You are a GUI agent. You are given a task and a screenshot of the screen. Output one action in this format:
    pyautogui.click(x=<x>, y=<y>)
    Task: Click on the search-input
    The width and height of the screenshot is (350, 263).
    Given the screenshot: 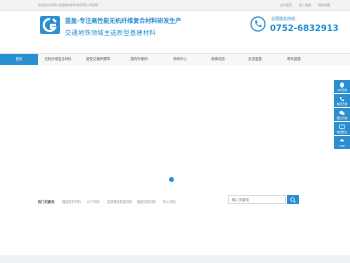 What is the action you would take?
    pyautogui.click(x=257, y=199)
    